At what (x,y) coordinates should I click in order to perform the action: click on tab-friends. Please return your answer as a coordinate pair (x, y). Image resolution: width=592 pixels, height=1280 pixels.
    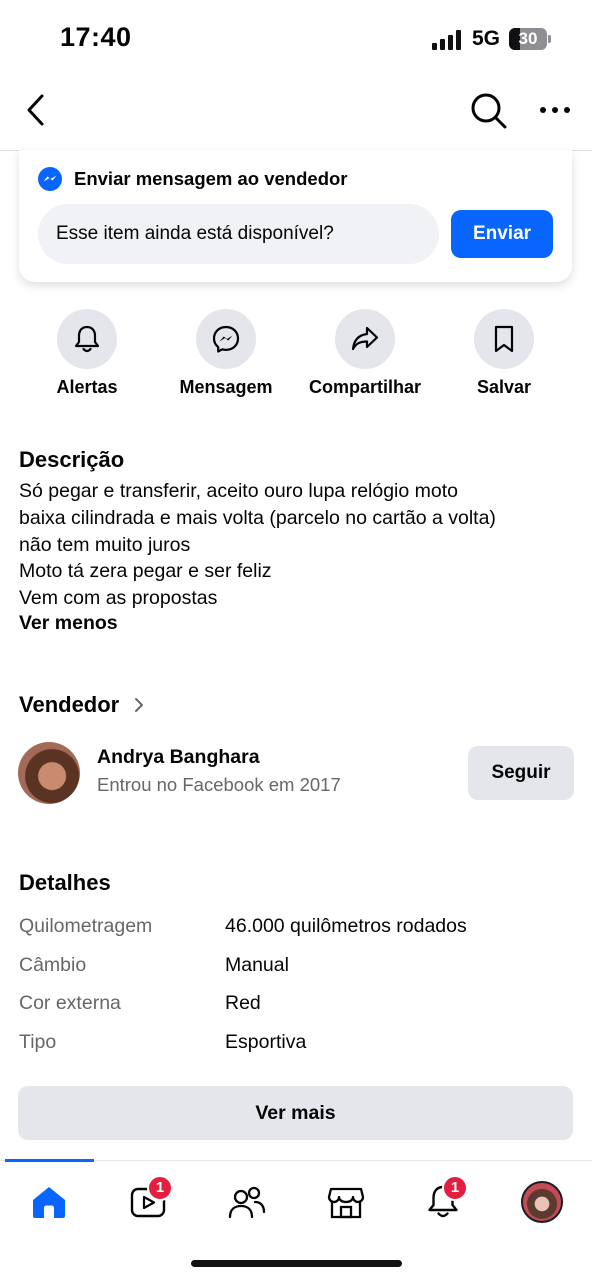
    Looking at the image, I should click on (247, 1202).